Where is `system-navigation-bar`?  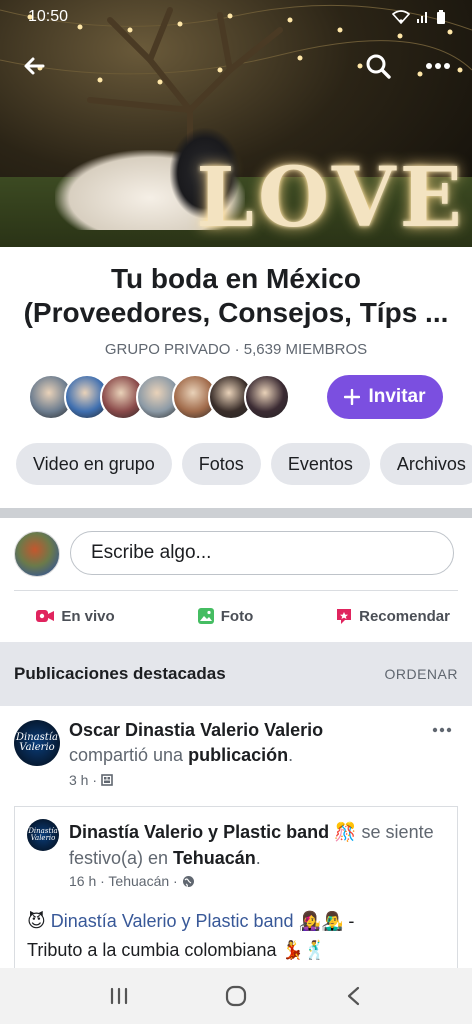 system-navigation-bar is located at coordinates (236, 996).